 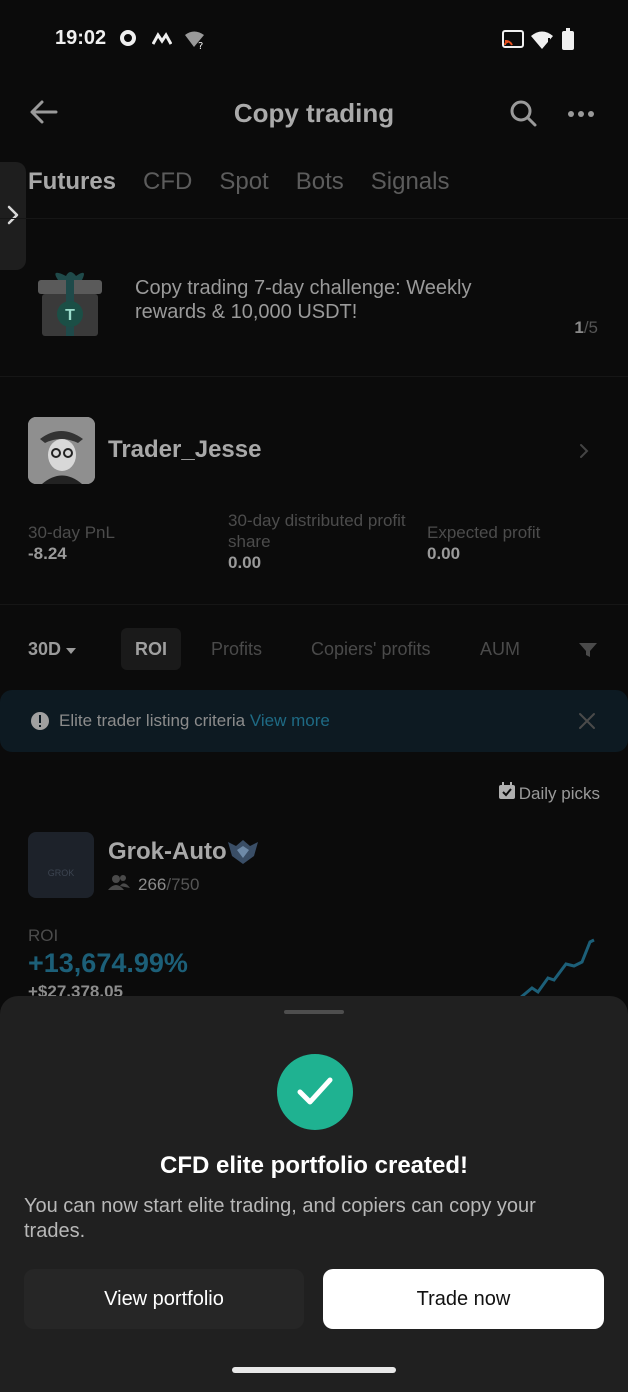 I want to click on stat-label: 30-day PnL, so click(x=71, y=532).